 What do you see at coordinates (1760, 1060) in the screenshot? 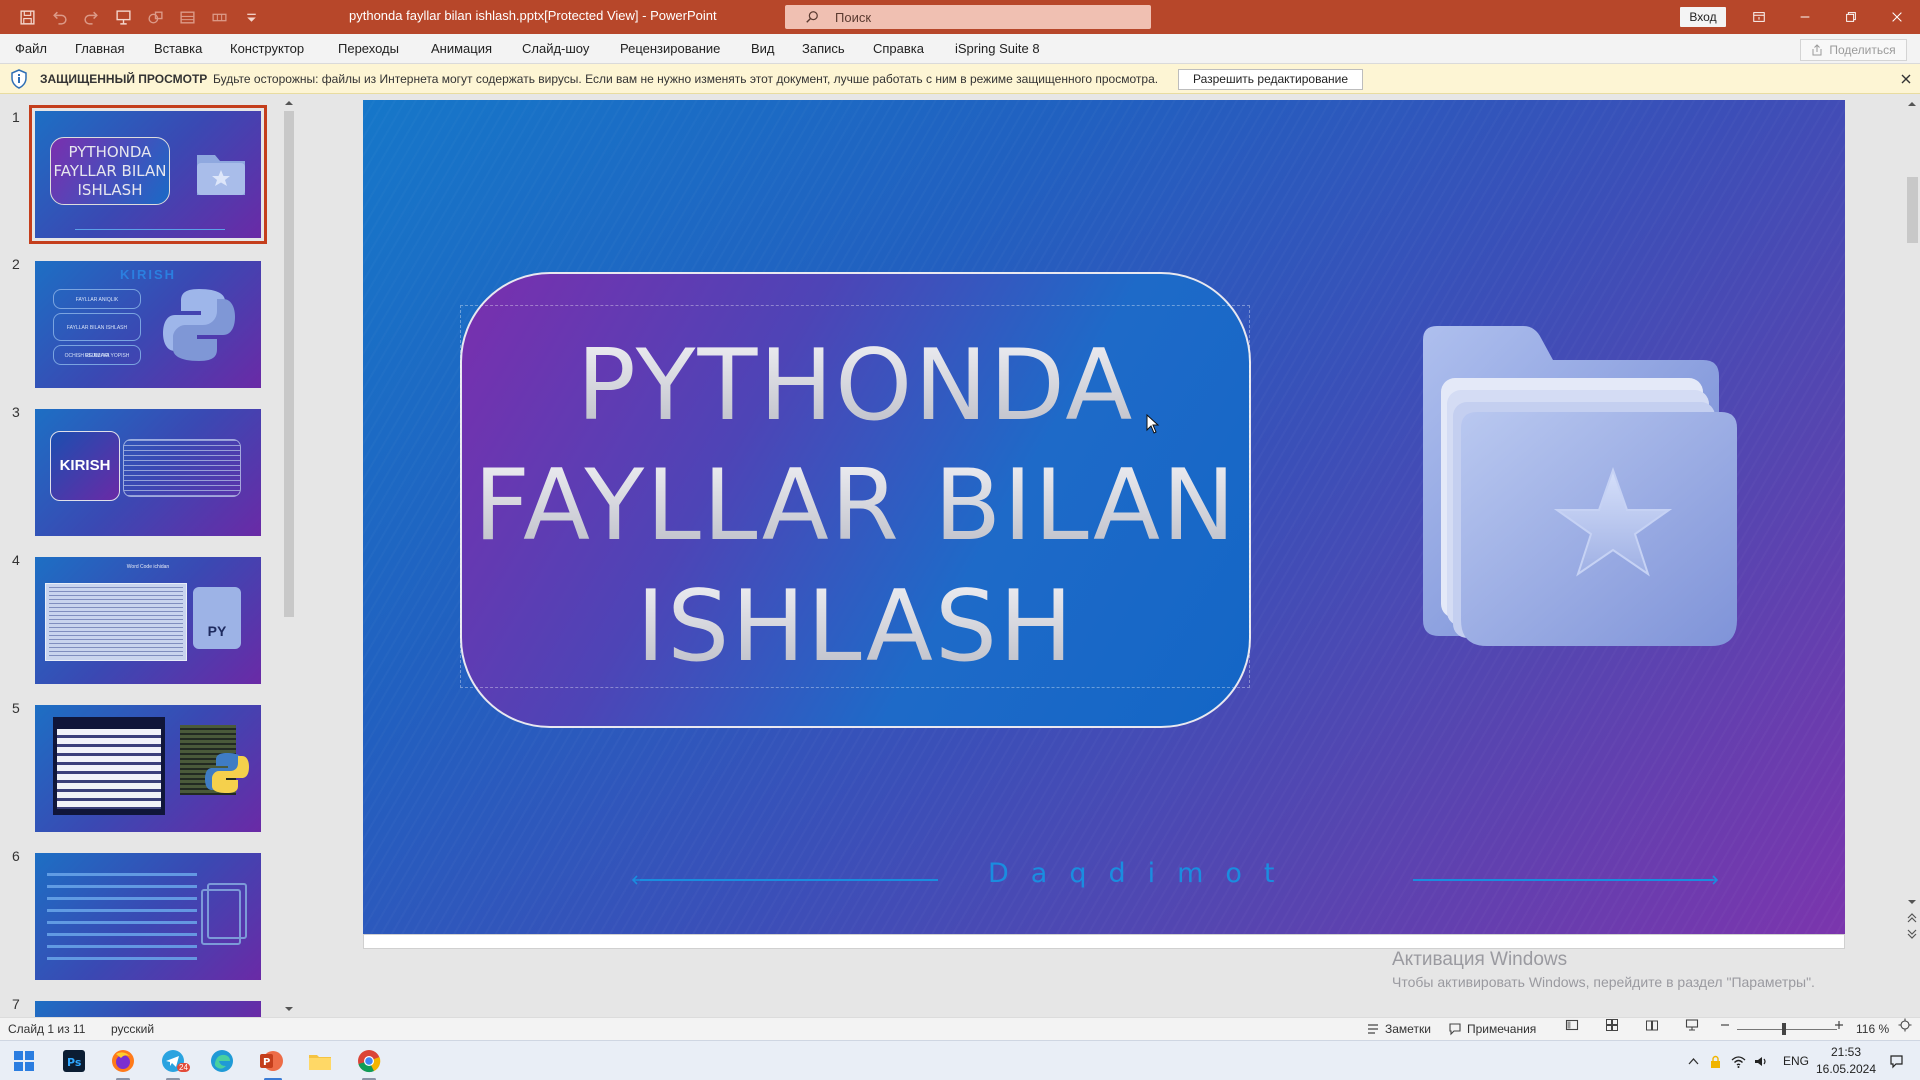
I see `volume-tray-icon` at bounding box center [1760, 1060].